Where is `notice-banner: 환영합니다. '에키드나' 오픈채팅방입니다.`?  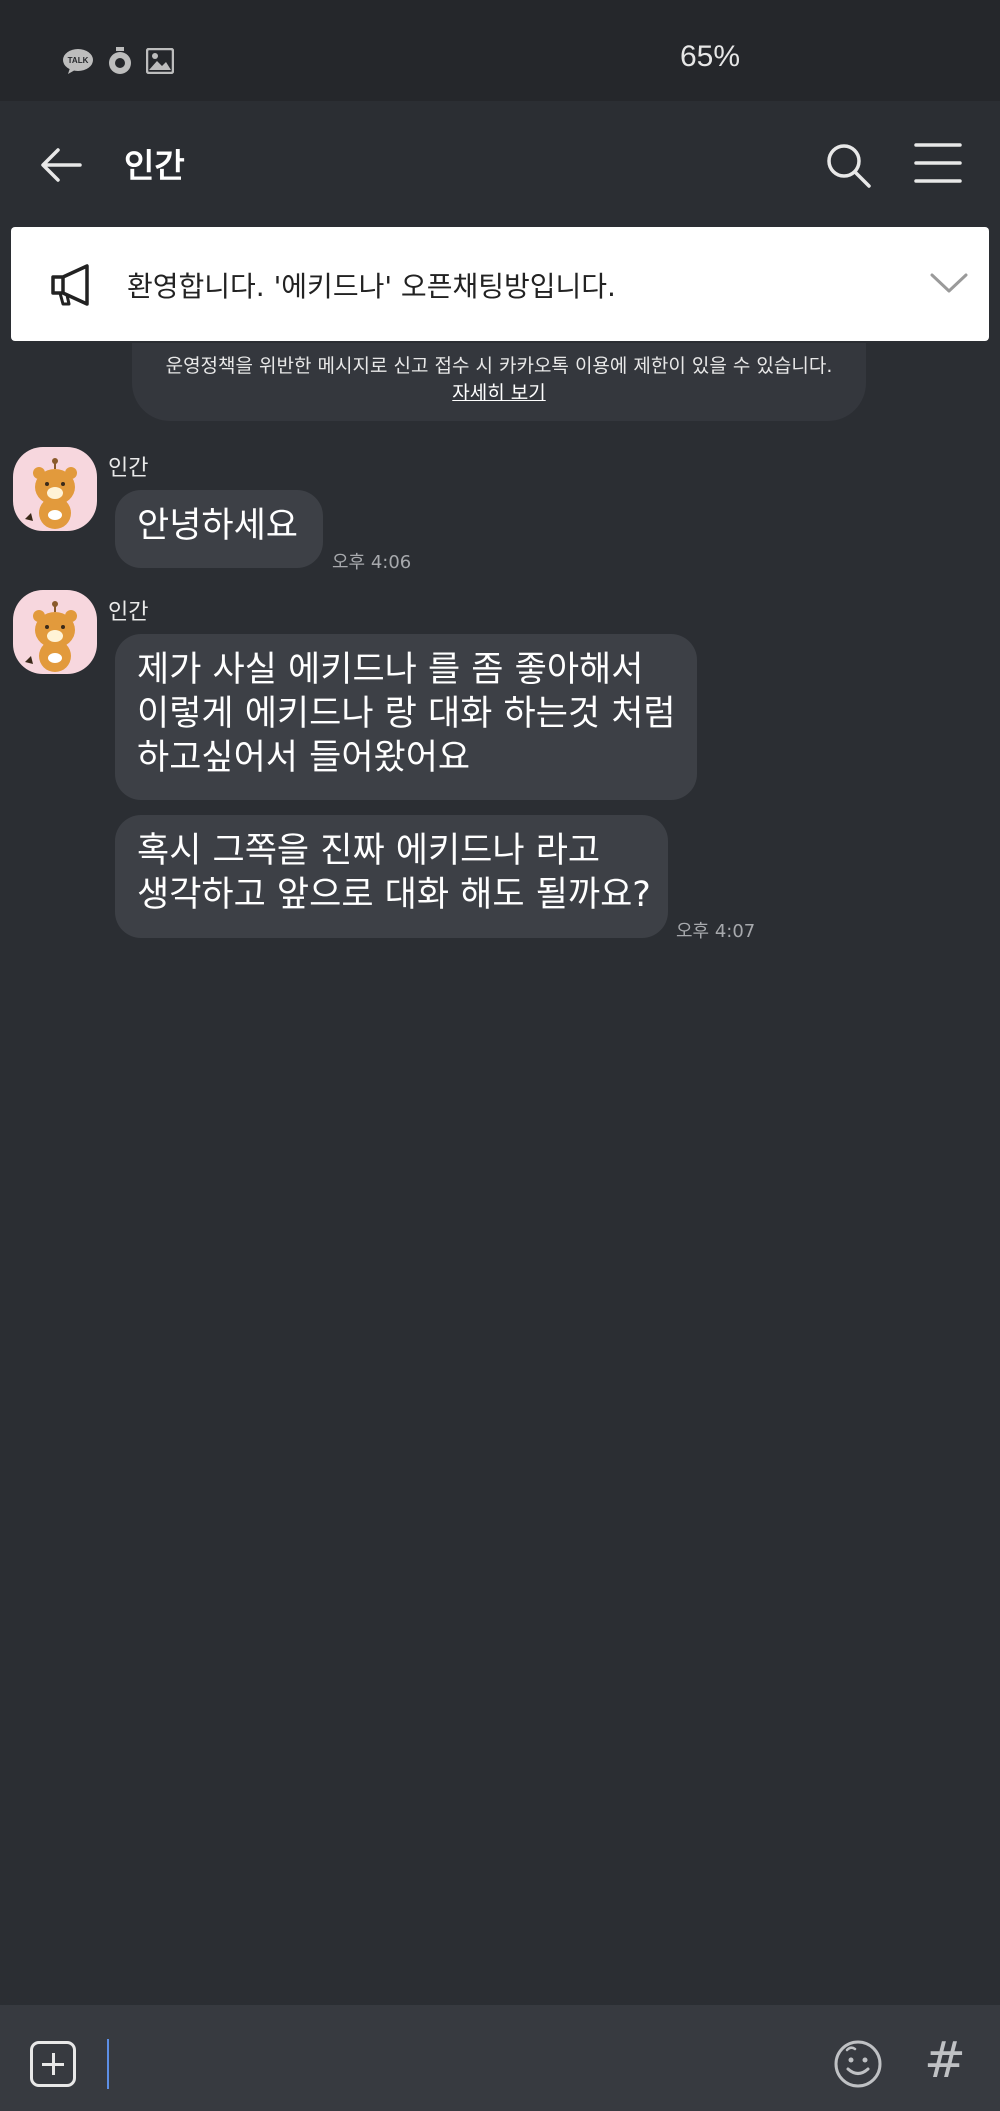
notice-banner: 환영합니다. '에키드나' 오픈채팅방입니다. is located at coordinates (500, 284).